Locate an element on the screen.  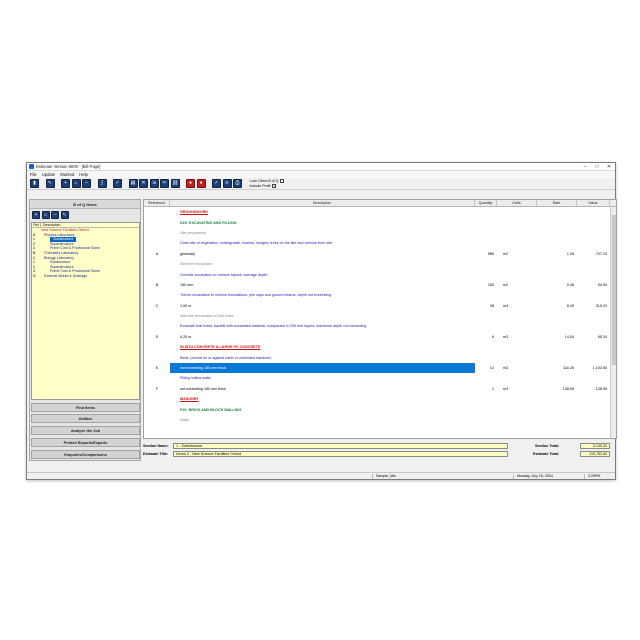
cell-desc: not exceeding 150 mm thick is located at coordinates (322, 368).